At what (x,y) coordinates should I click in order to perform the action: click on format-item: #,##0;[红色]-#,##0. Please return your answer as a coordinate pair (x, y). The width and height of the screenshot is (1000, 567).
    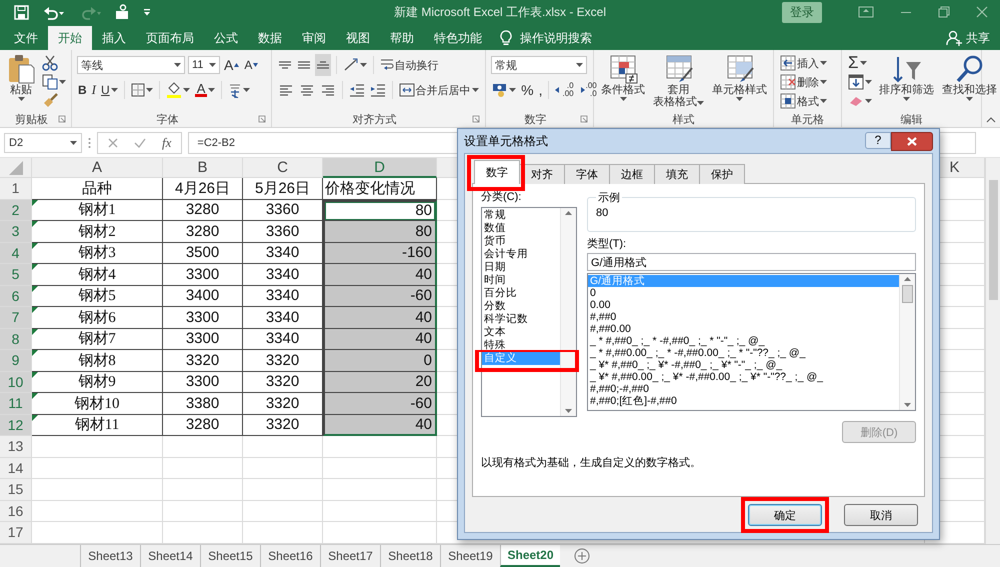
    Looking at the image, I should click on (743, 401).